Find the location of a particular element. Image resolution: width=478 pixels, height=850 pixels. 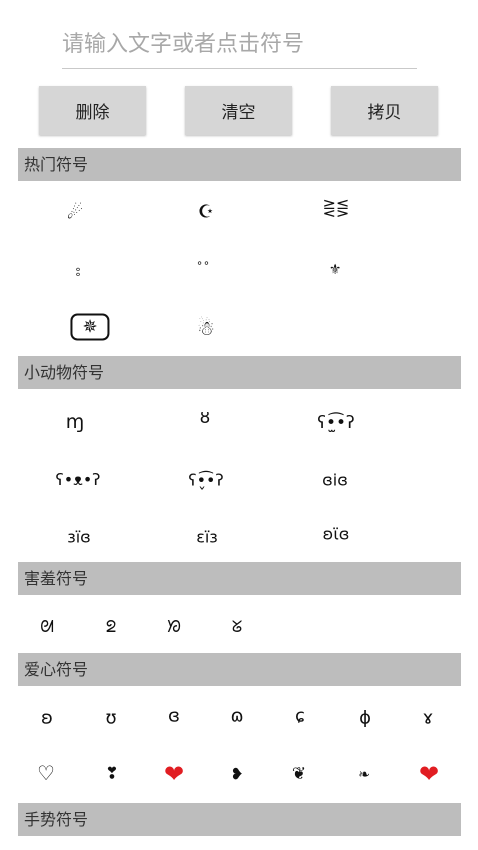

double-ring-symbol: ∘∘ is located at coordinates (203, 263).